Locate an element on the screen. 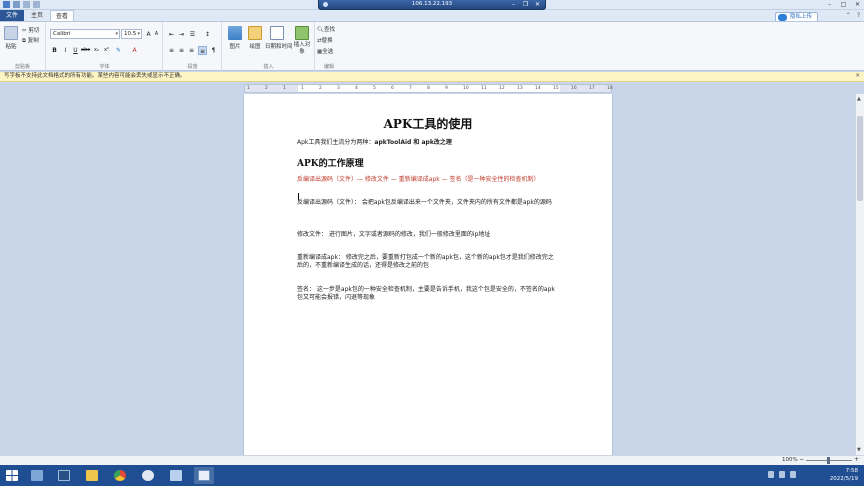 The image size is (864, 486). zoom-in-button: + is located at coordinates (856, 459).